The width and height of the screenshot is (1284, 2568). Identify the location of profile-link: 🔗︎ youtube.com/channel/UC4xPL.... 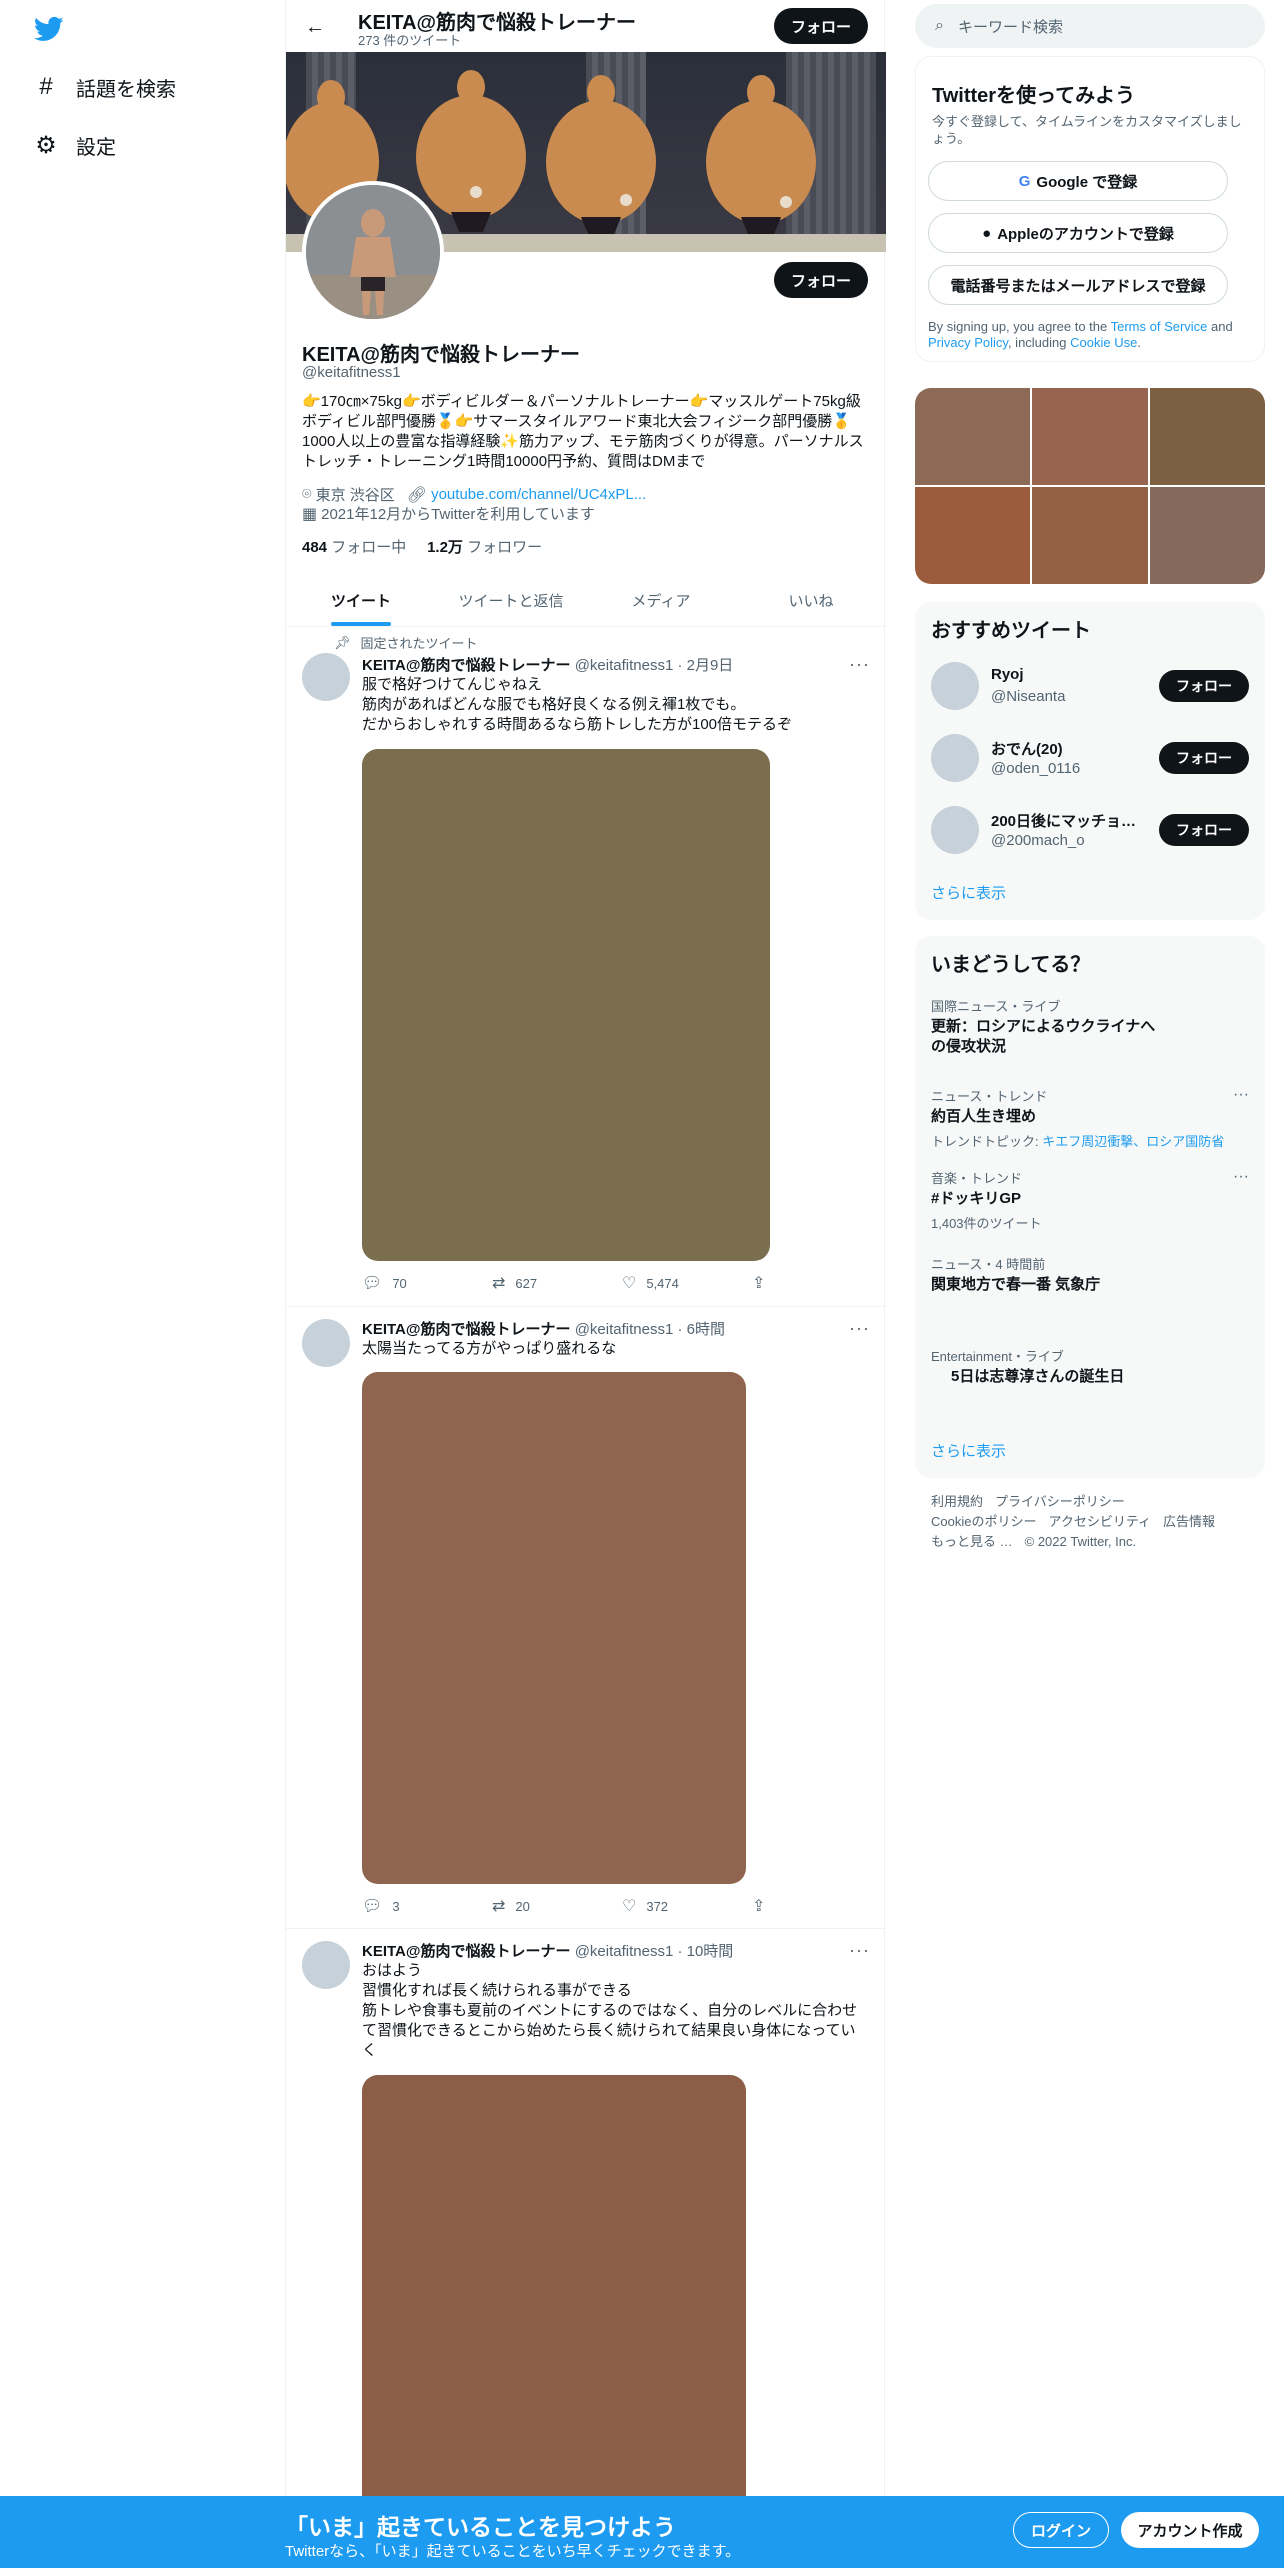
(526, 495).